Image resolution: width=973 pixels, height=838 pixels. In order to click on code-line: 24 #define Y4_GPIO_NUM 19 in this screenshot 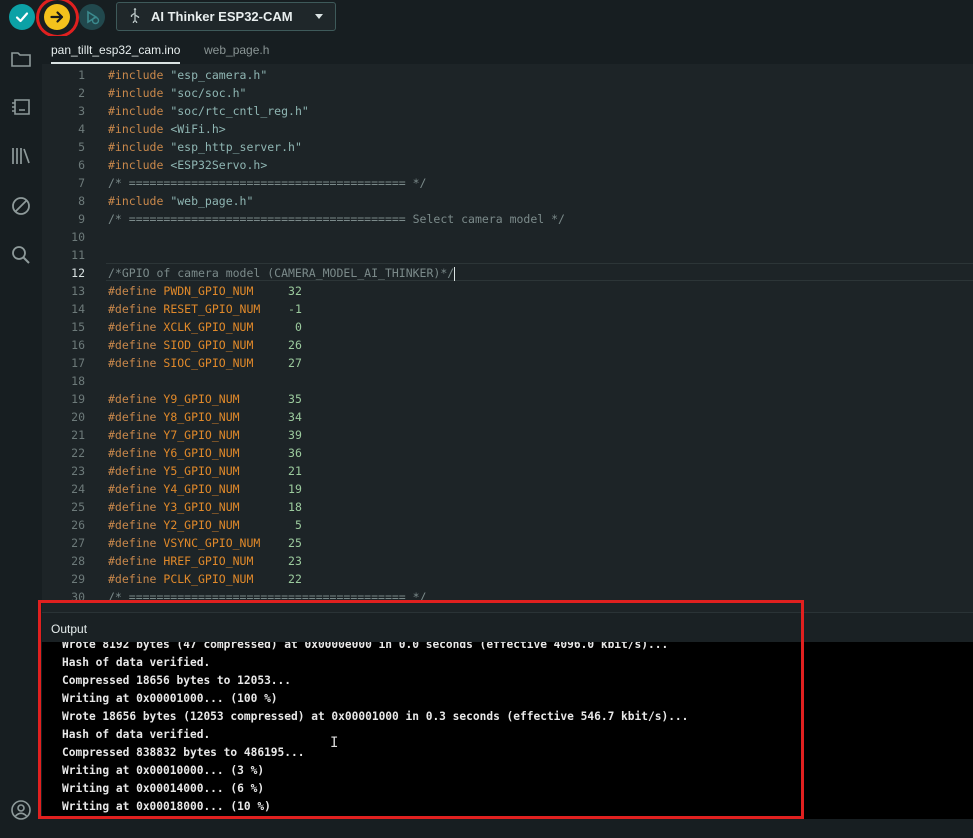, I will do `click(507, 489)`.